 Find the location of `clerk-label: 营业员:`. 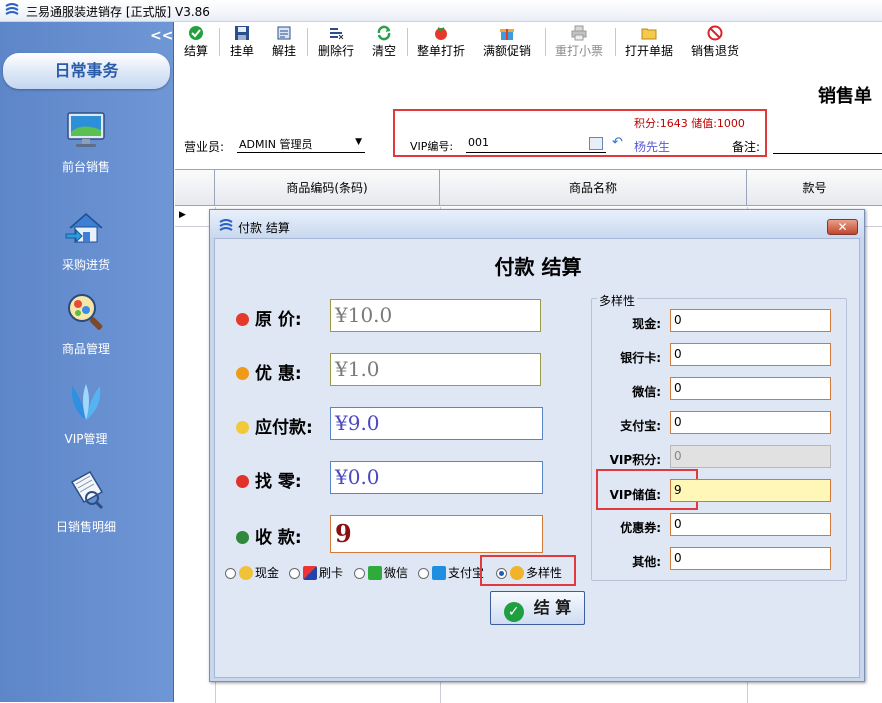

clerk-label: 营业员: is located at coordinates (204, 147).